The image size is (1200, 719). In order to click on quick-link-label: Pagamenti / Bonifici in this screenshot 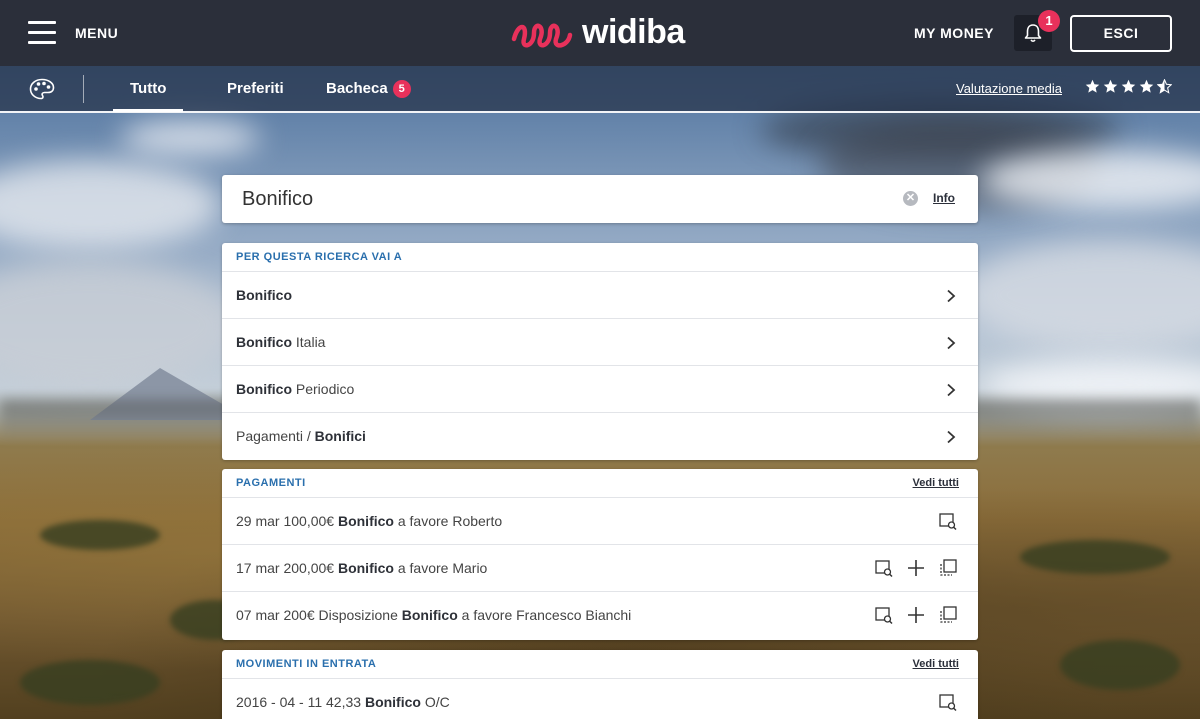, I will do `click(301, 436)`.